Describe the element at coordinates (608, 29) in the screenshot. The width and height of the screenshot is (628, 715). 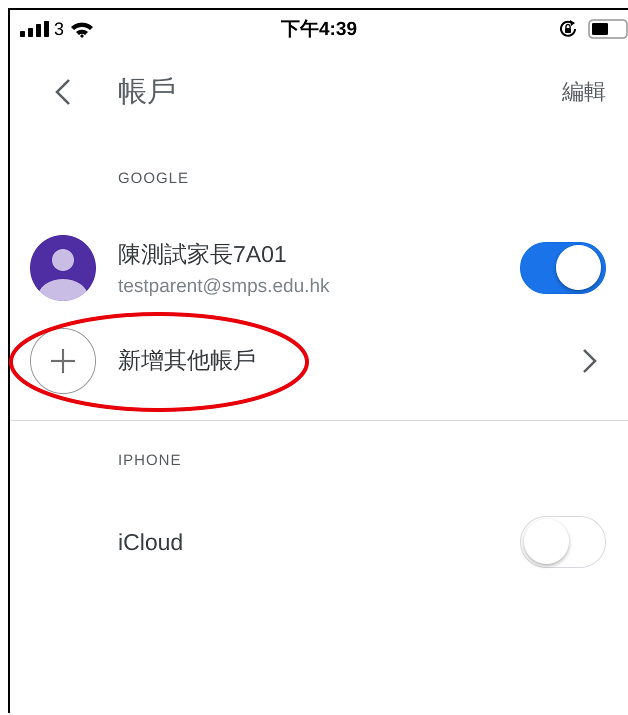
I see `battery-icon` at that location.